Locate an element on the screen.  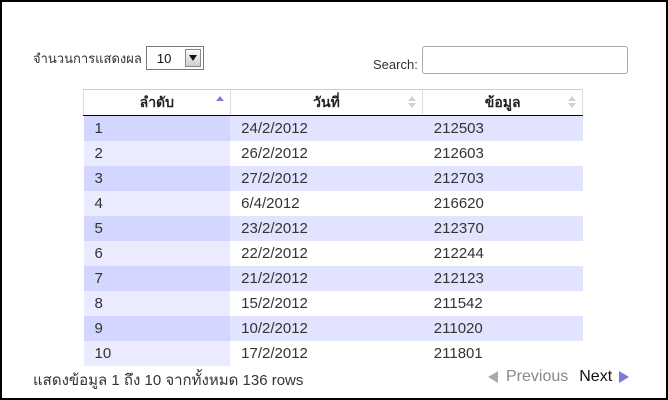
cell-rank: 4 is located at coordinates (157, 203).